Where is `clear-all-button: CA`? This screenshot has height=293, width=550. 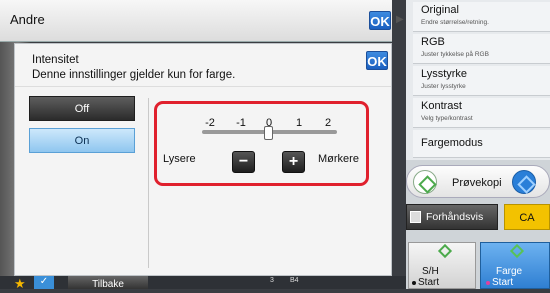
clear-all-button: CA is located at coordinates (527, 217).